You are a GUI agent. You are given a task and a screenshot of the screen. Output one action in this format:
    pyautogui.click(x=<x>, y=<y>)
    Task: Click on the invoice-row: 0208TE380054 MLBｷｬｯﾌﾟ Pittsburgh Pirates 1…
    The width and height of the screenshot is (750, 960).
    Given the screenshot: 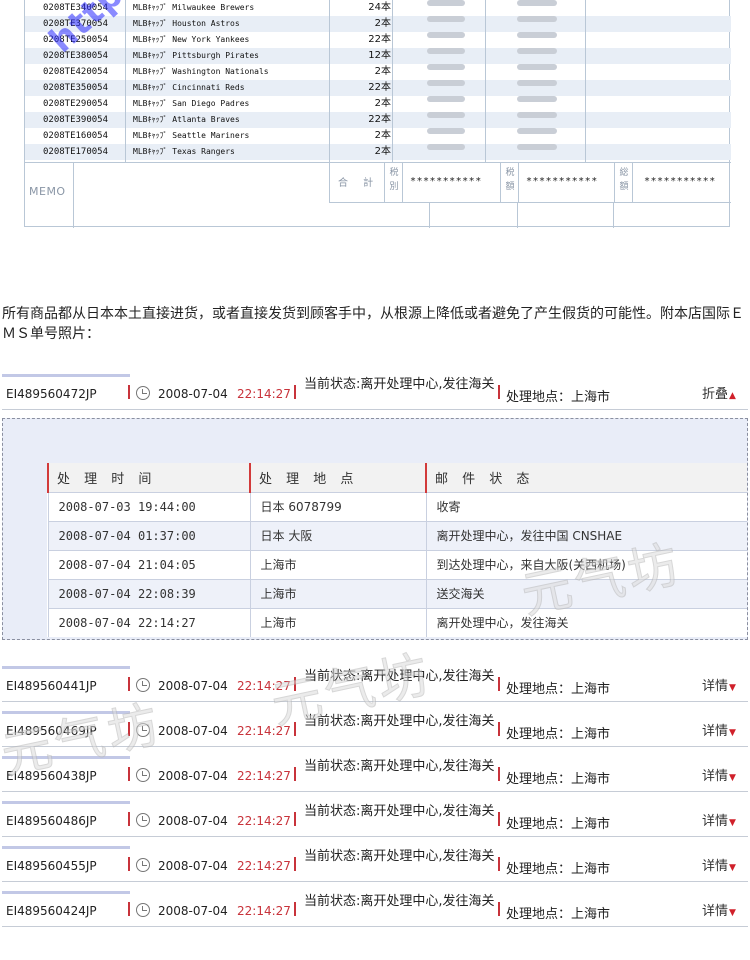 What is the action you would take?
    pyautogui.click(x=378, y=56)
    